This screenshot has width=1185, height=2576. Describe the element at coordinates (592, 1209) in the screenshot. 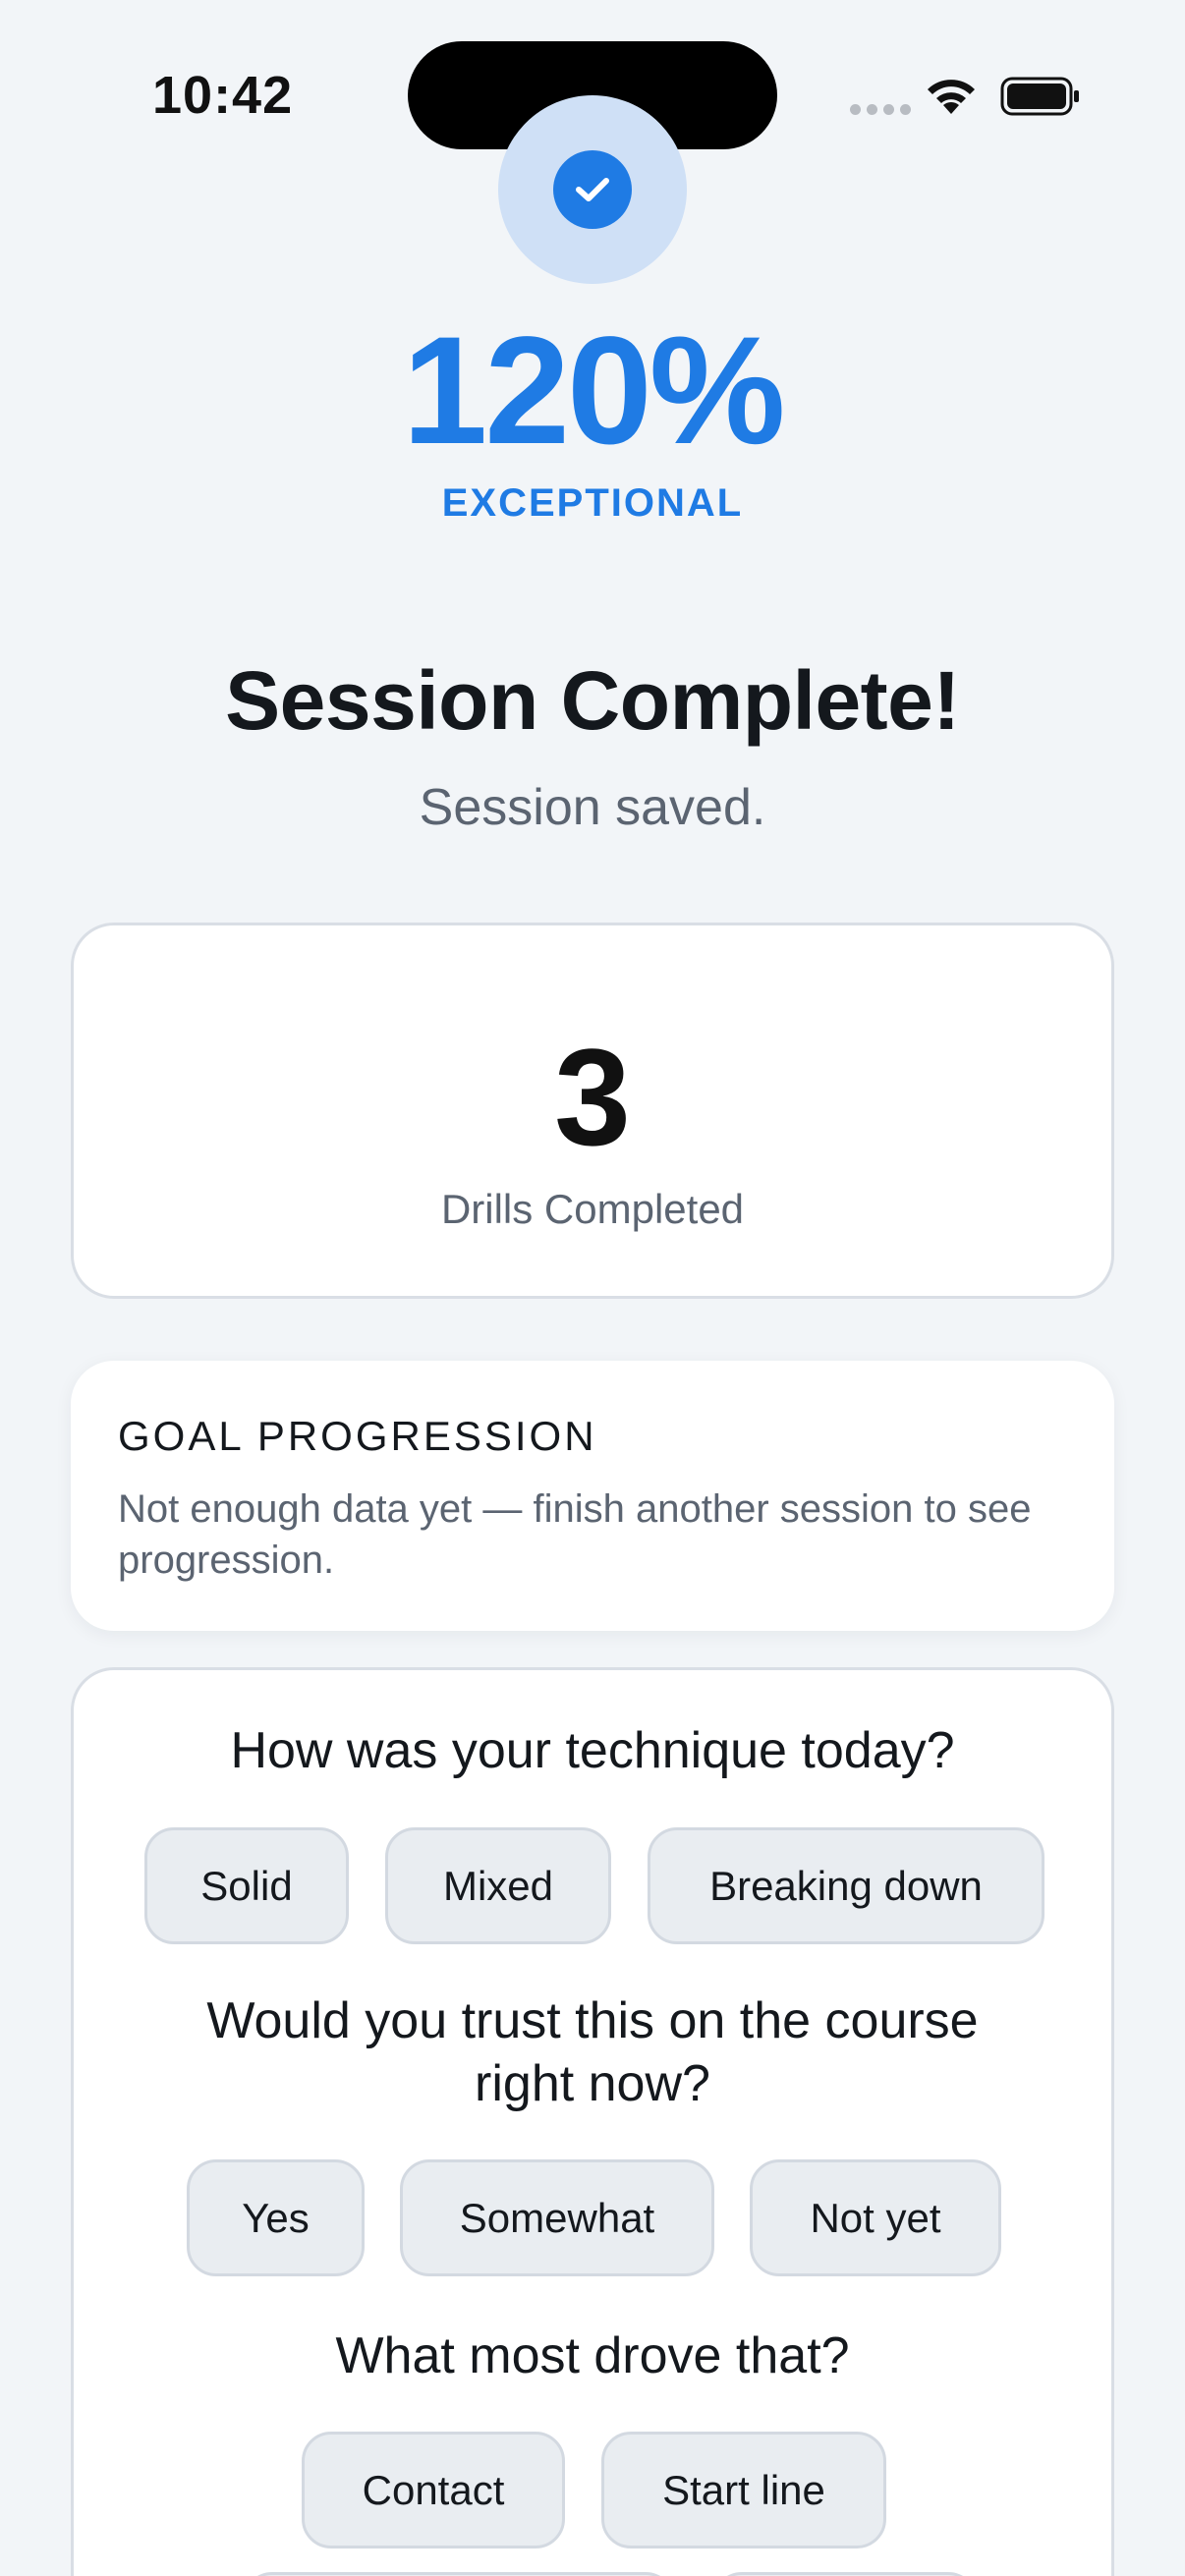

I see `drills-label: Drills Completed` at that location.